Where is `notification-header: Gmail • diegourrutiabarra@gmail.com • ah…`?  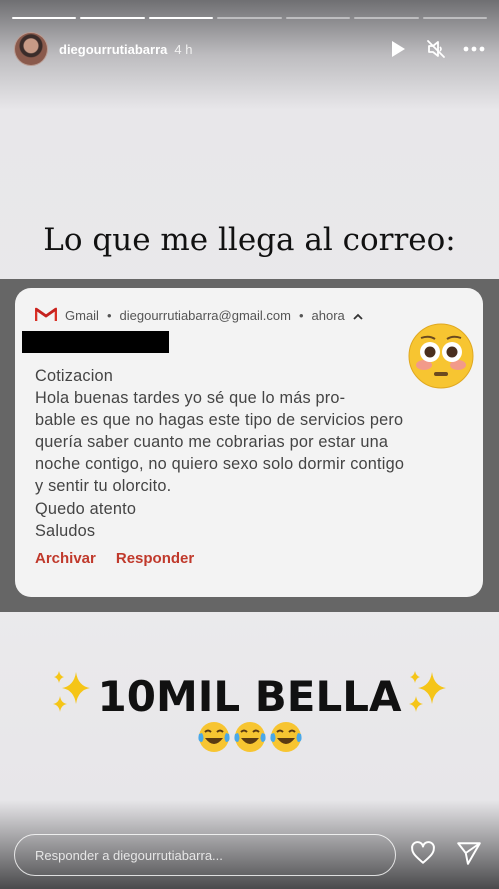 notification-header: Gmail • diegourrutiabarra@gmail.com • ah… is located at coordinates (198, 315).